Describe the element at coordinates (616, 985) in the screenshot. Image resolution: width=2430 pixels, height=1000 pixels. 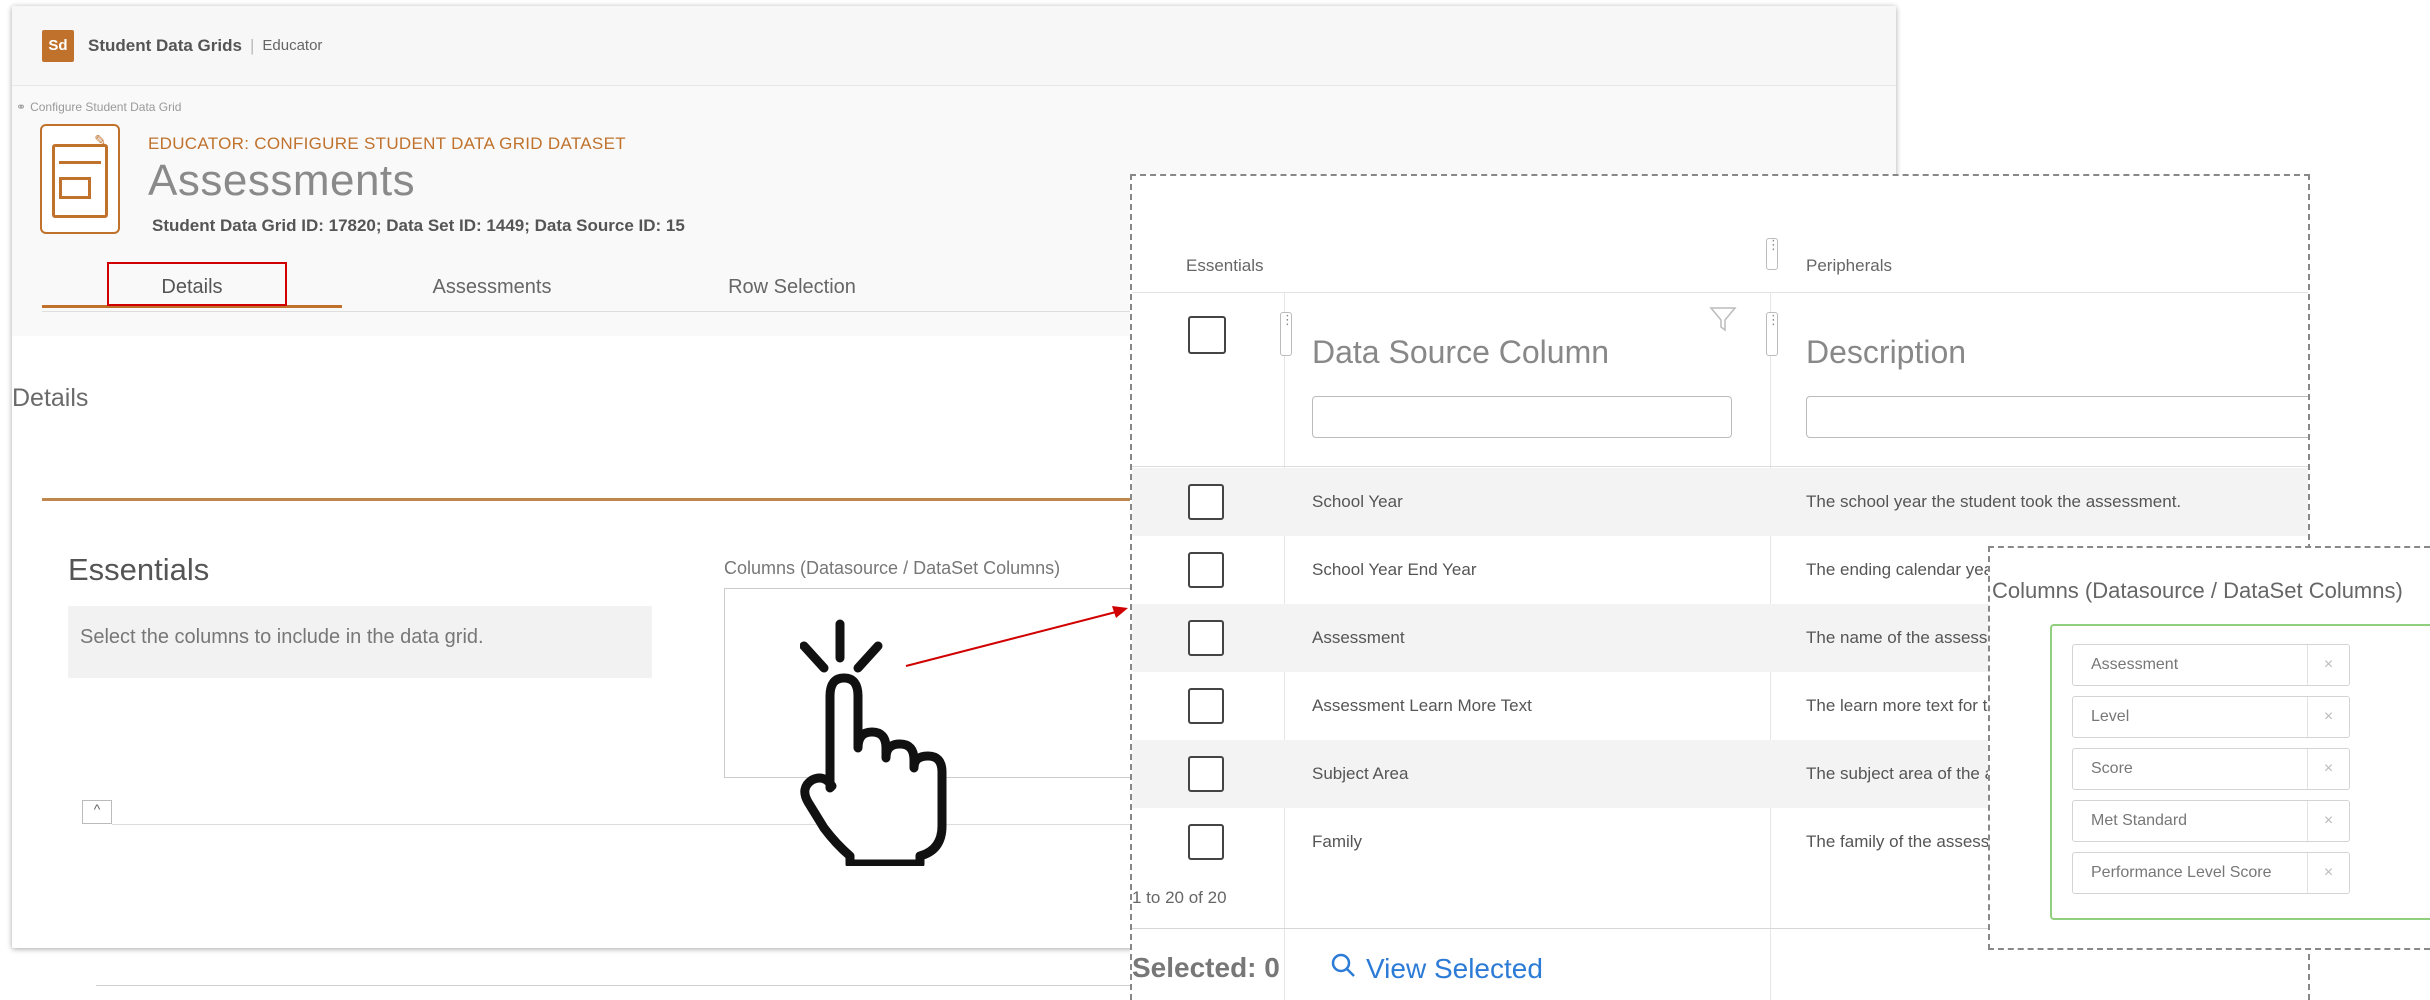
I see `lower-divider` at that location.